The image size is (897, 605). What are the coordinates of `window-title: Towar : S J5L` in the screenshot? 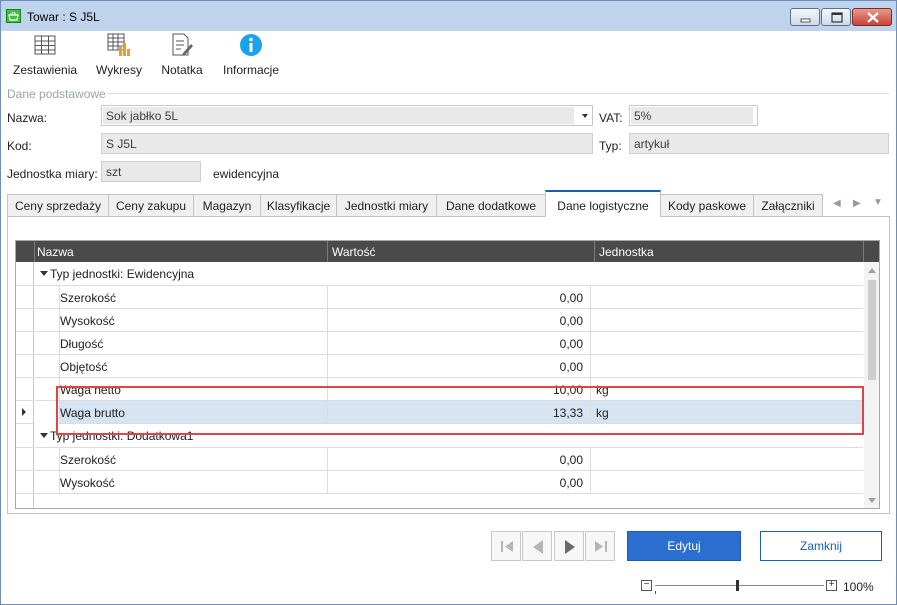 It's located at (63, 17).